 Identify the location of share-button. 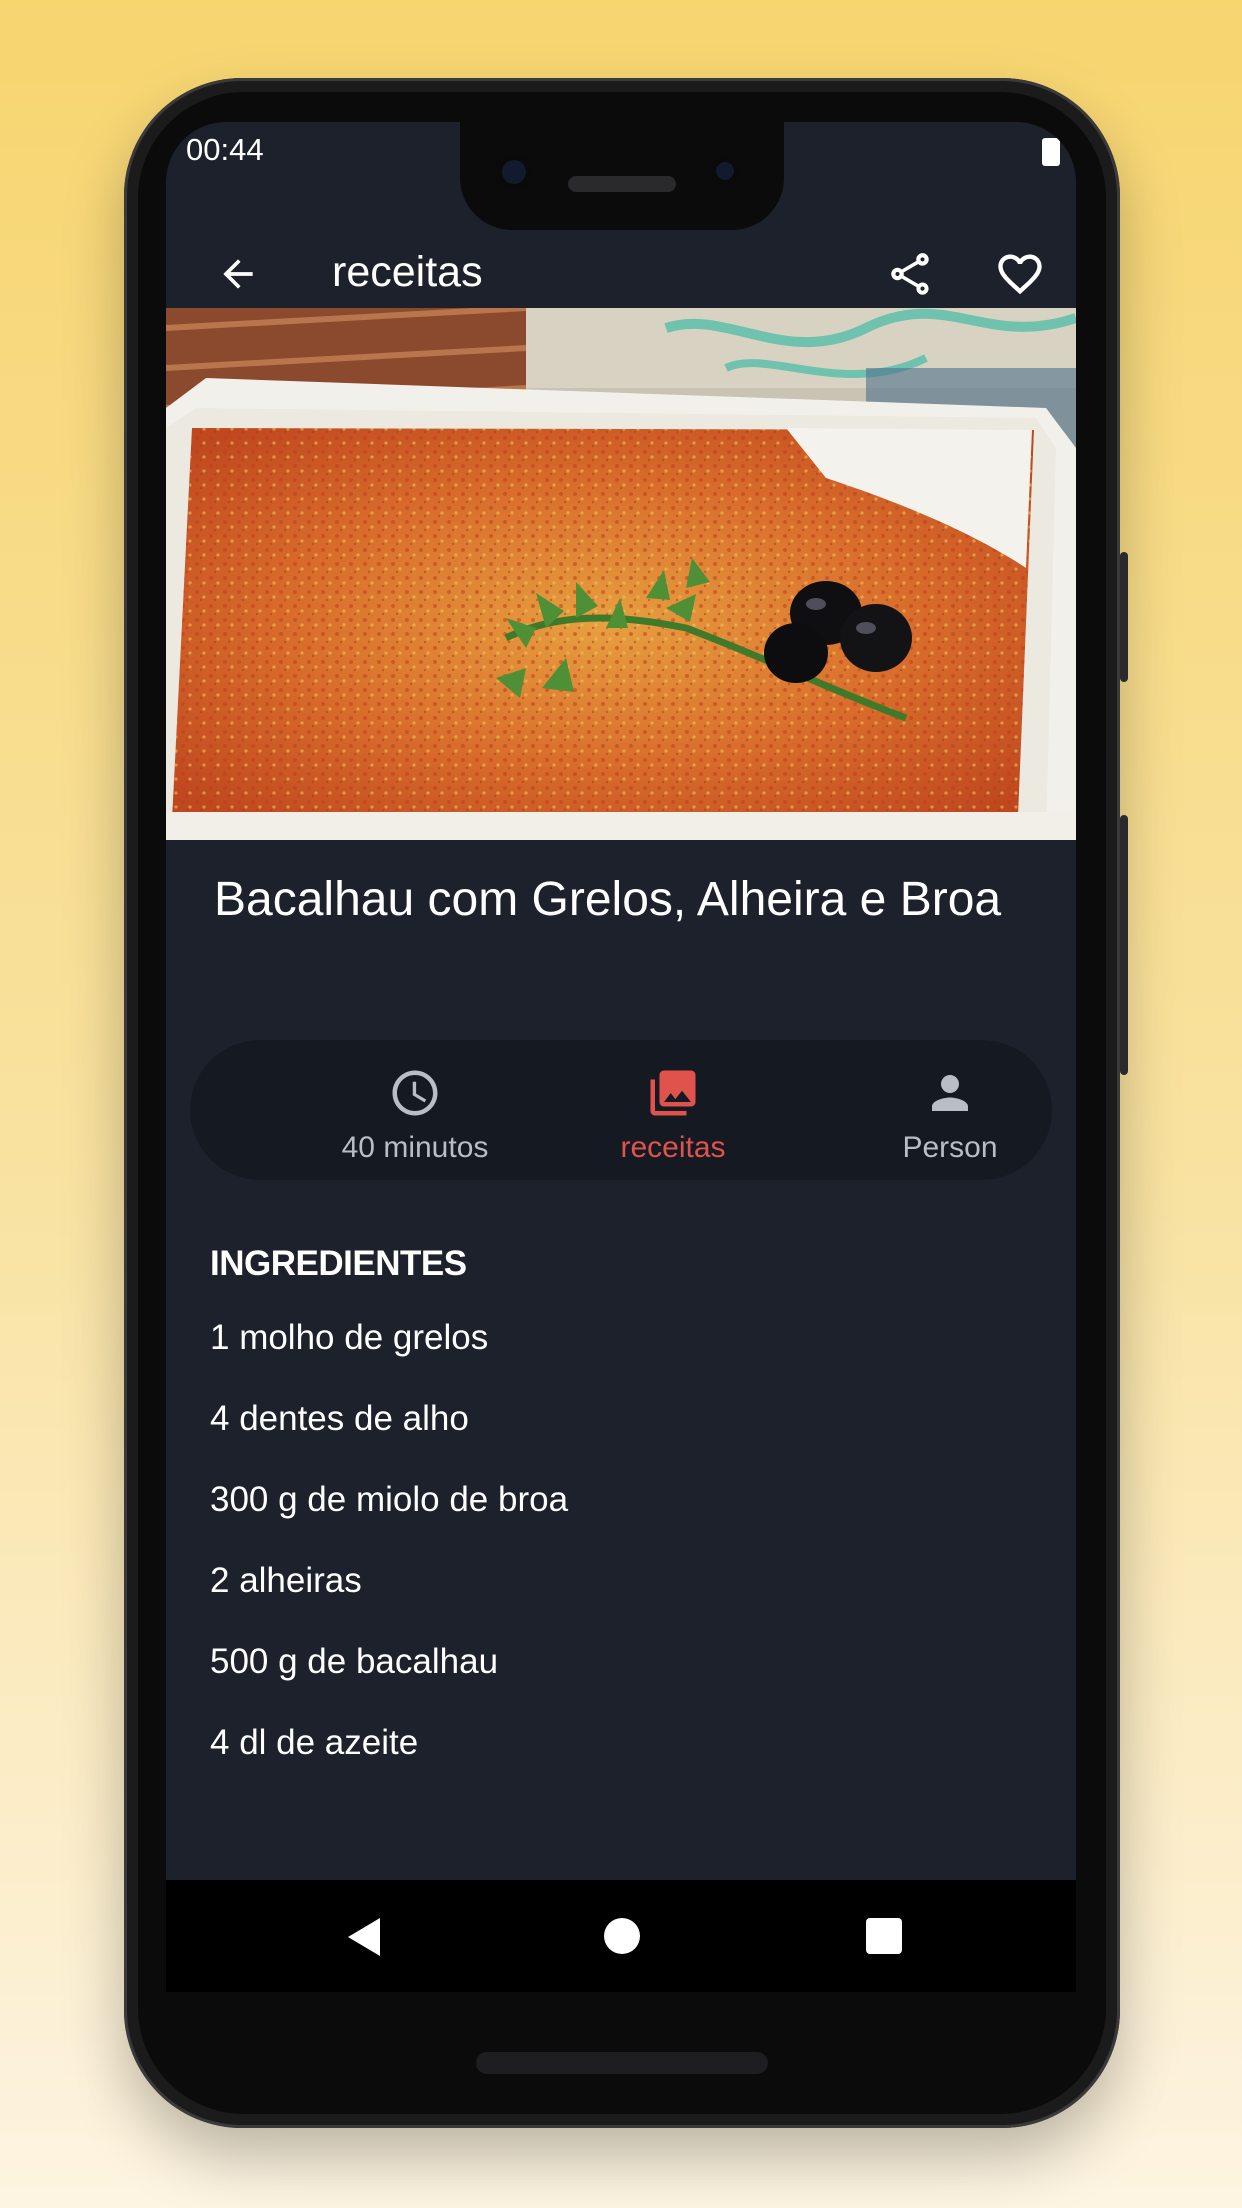
(910, 274).